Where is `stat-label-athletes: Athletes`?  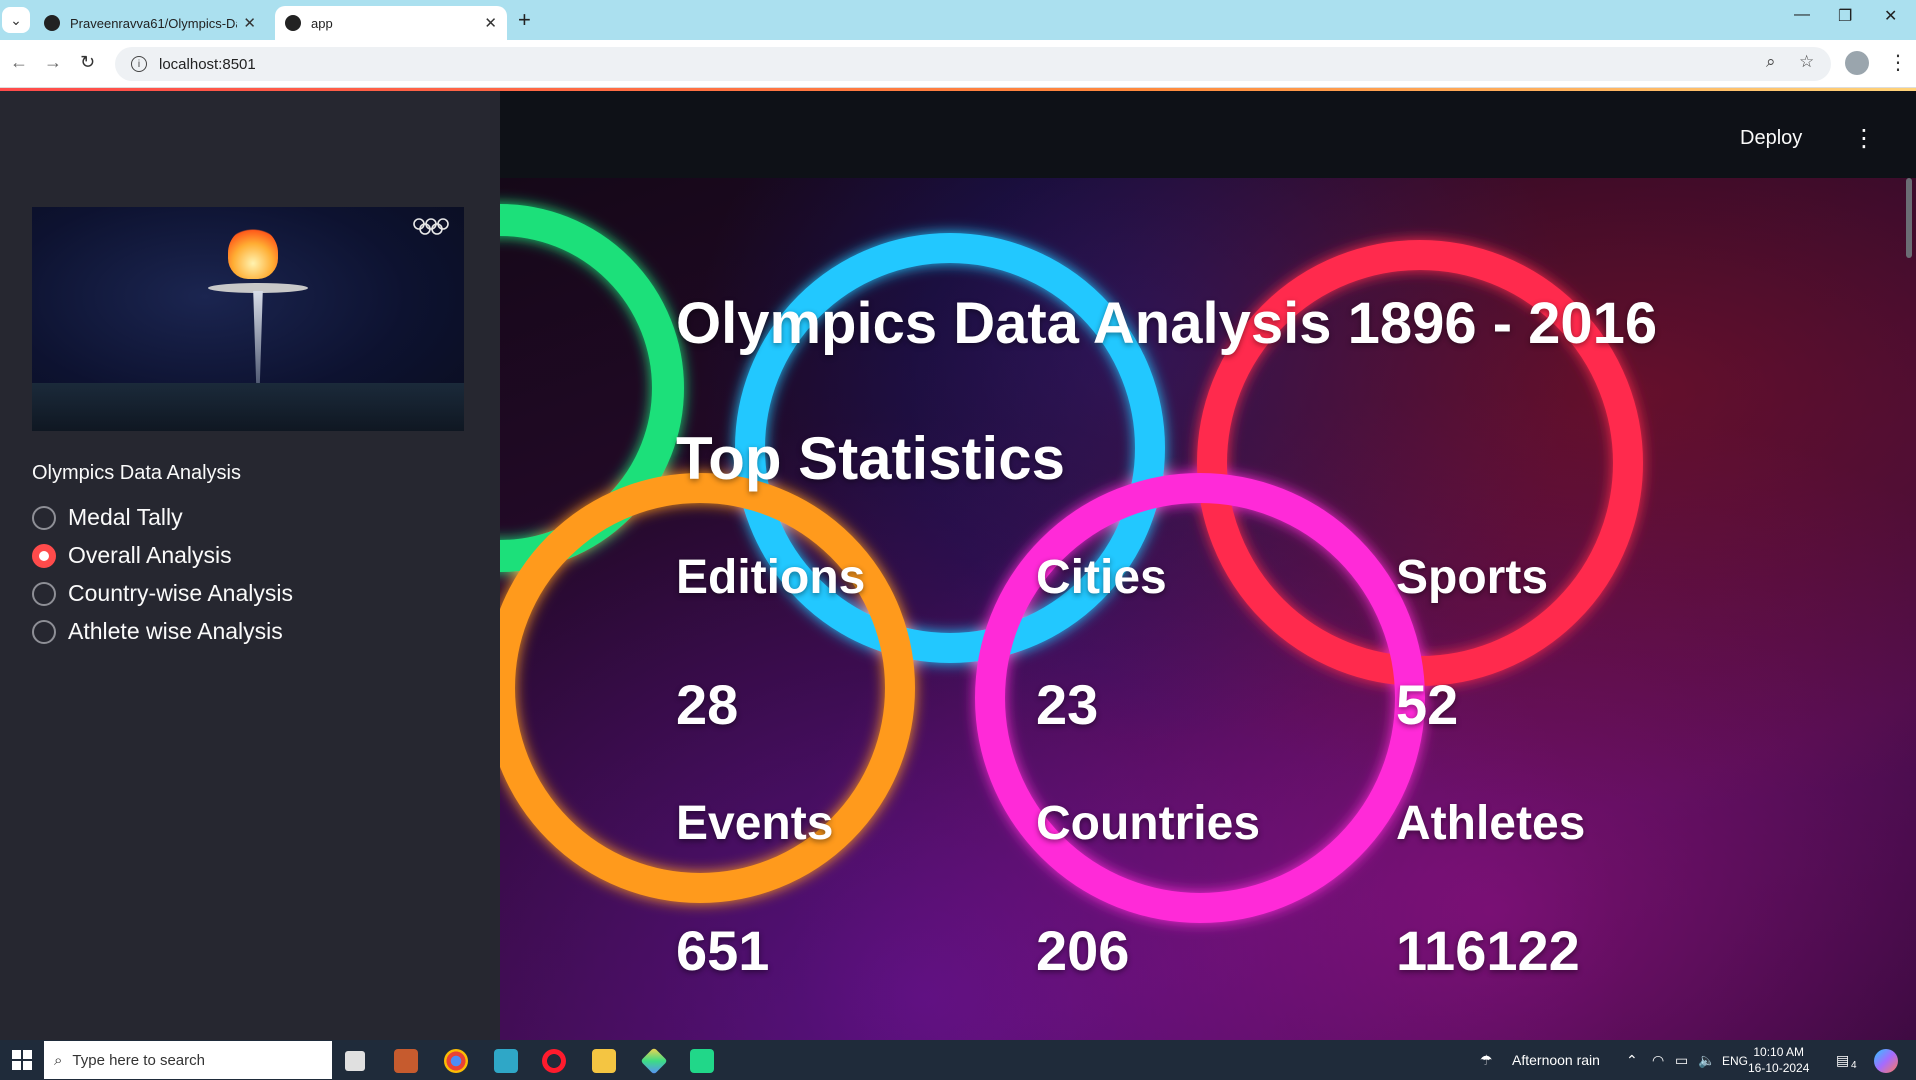 stat-label-athletes: Athletes is located at coordinates (1491, 823).